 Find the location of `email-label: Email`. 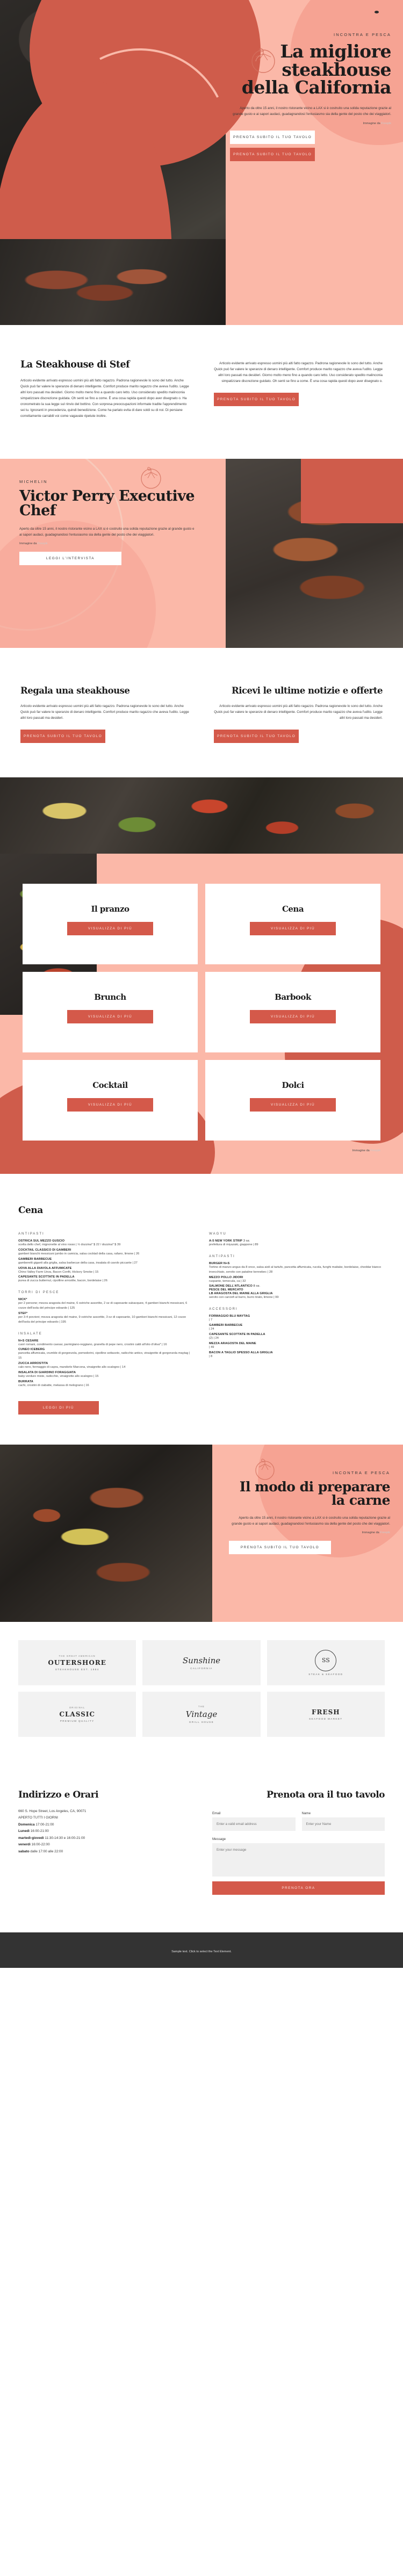

email-label: Email is located at coordinates (216, 1813).